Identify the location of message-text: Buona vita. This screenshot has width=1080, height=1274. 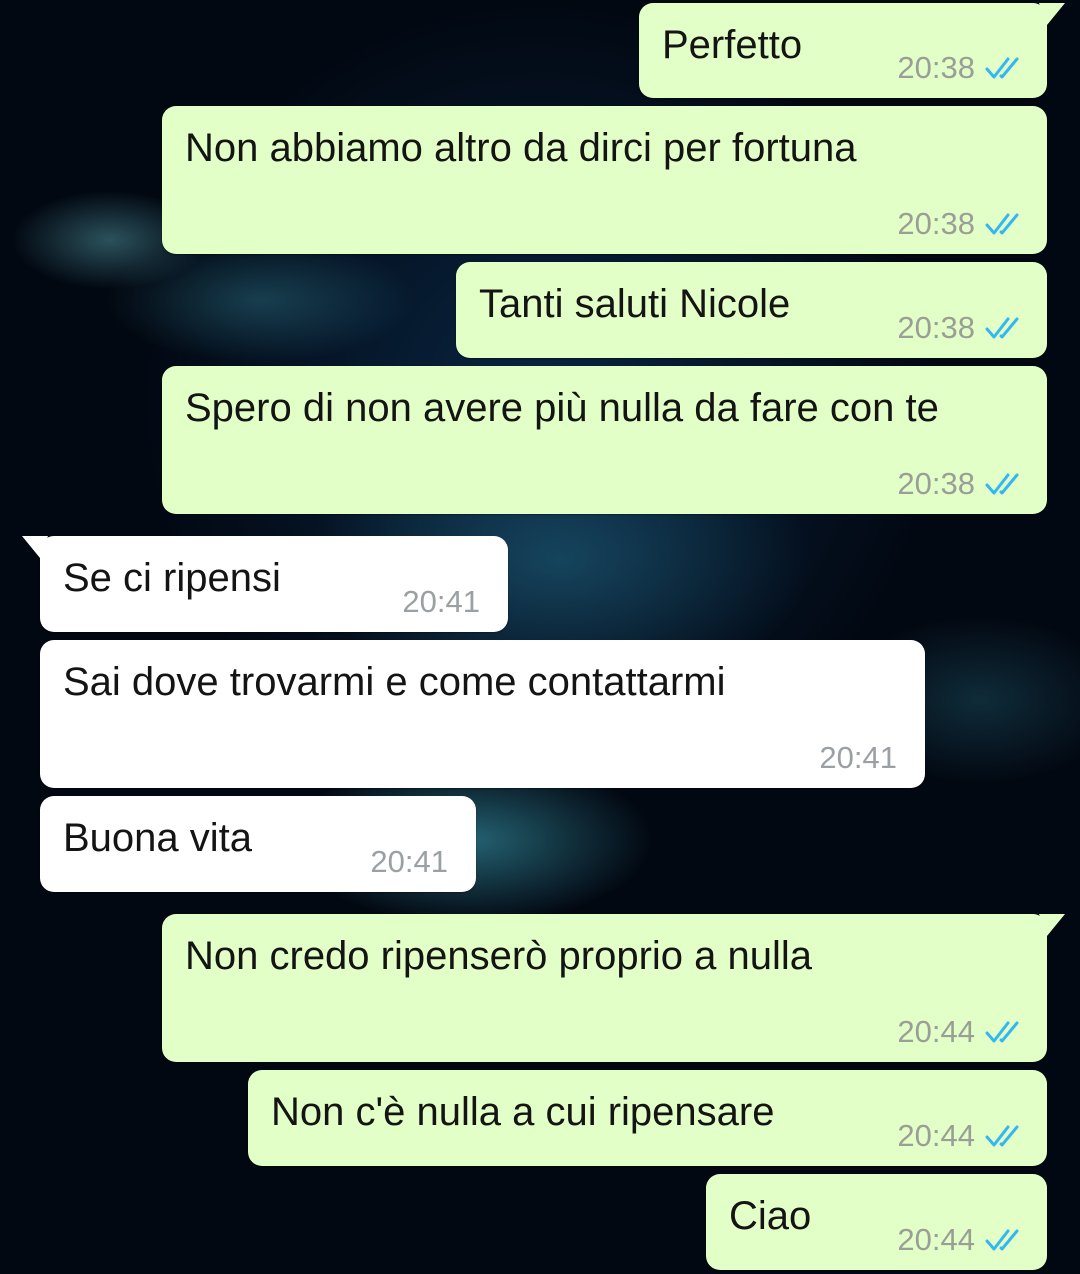
(158, 838).